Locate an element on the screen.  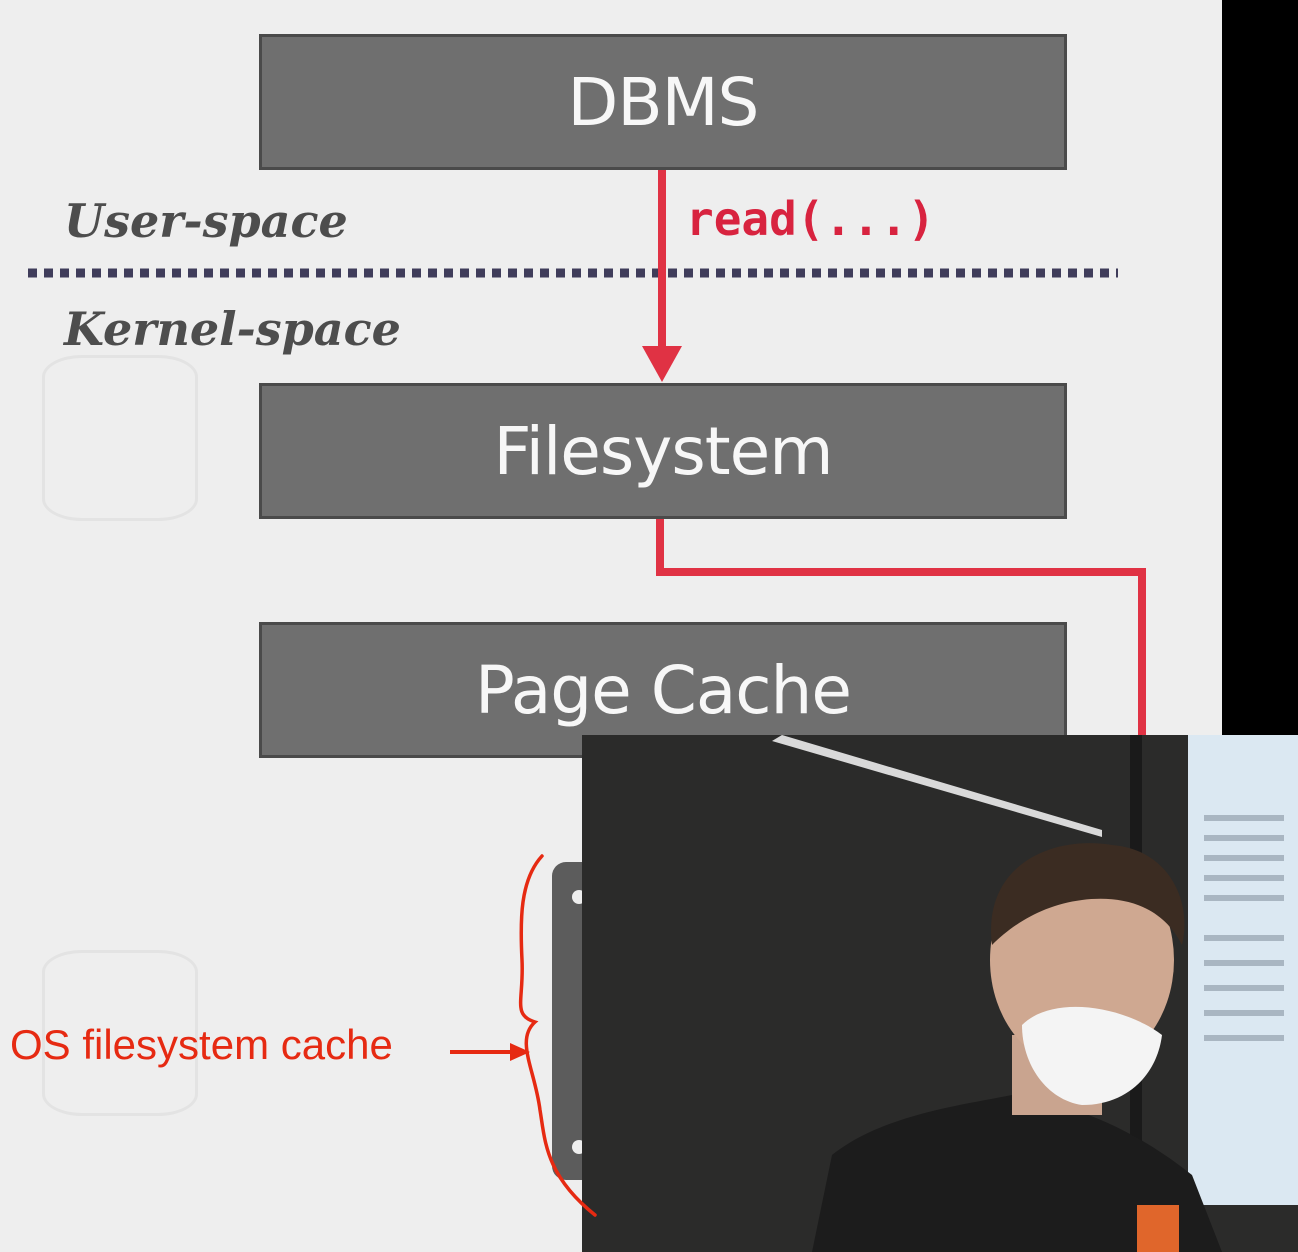
filesystem-to-disk-path is located at coordinates (901, 639).